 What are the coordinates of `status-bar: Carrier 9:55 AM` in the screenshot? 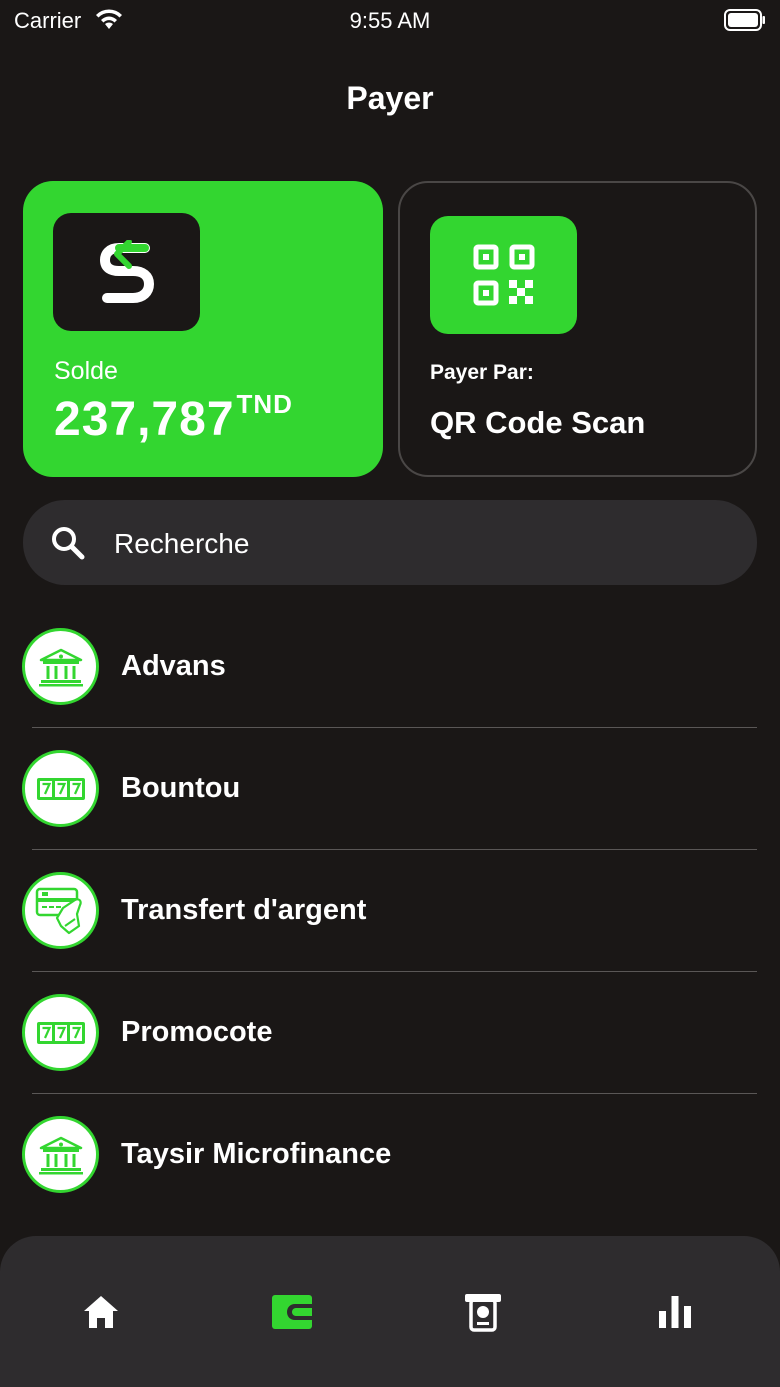 It's located at (390, 20).